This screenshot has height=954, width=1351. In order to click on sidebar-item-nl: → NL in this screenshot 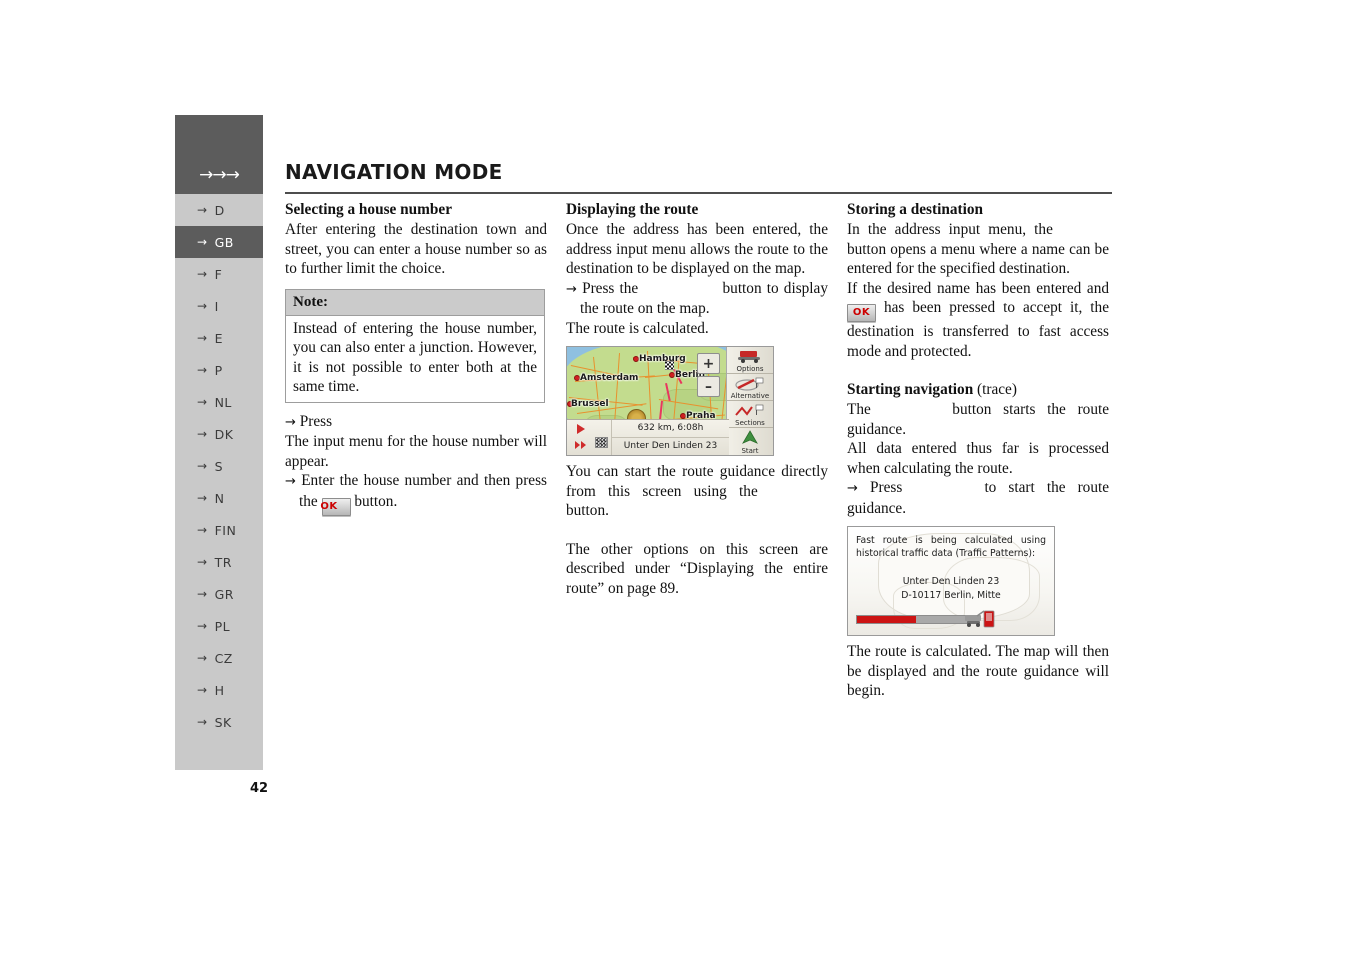, I will do `click(219, 402)`.